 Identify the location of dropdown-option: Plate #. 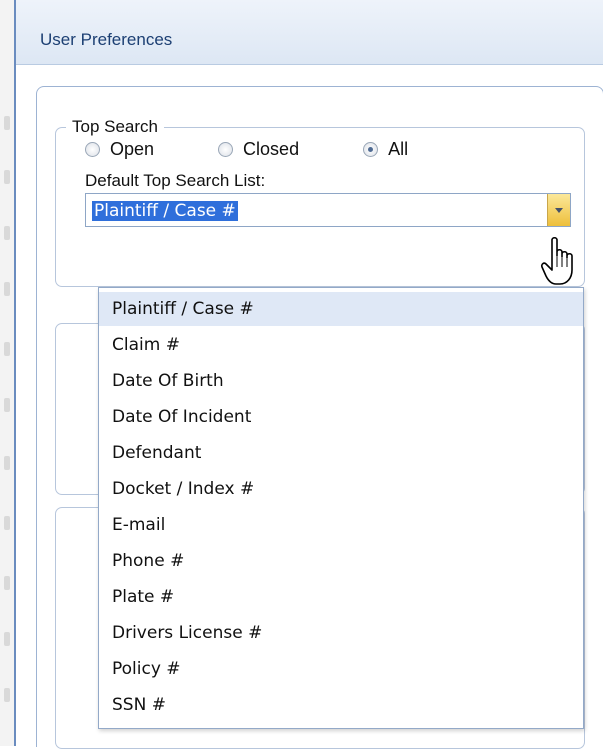
(341, 597).